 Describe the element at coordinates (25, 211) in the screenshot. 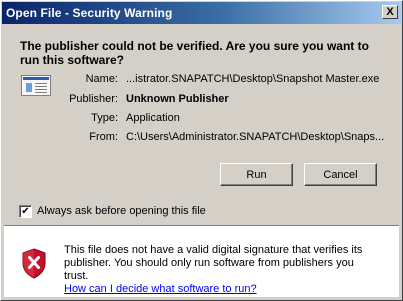

I see `always-ask-checkbox: ✔` at that location.